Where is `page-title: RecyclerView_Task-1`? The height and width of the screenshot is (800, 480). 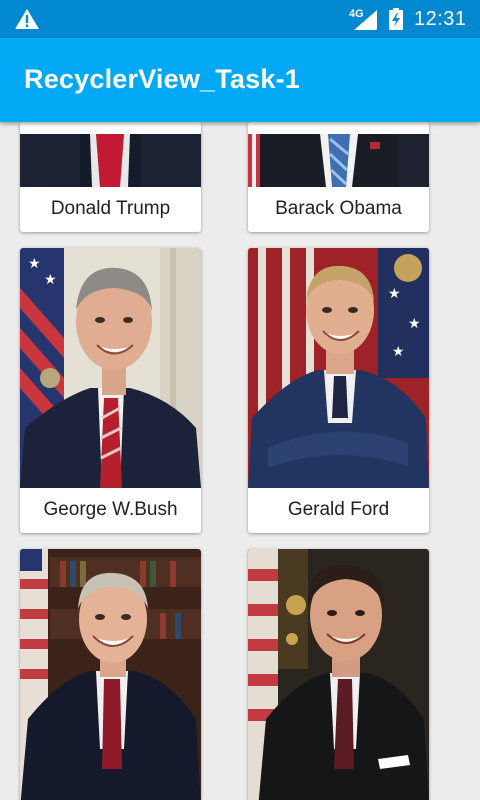
page-title: RecyclerView_Task-1 is located at coordinates (162, 79).